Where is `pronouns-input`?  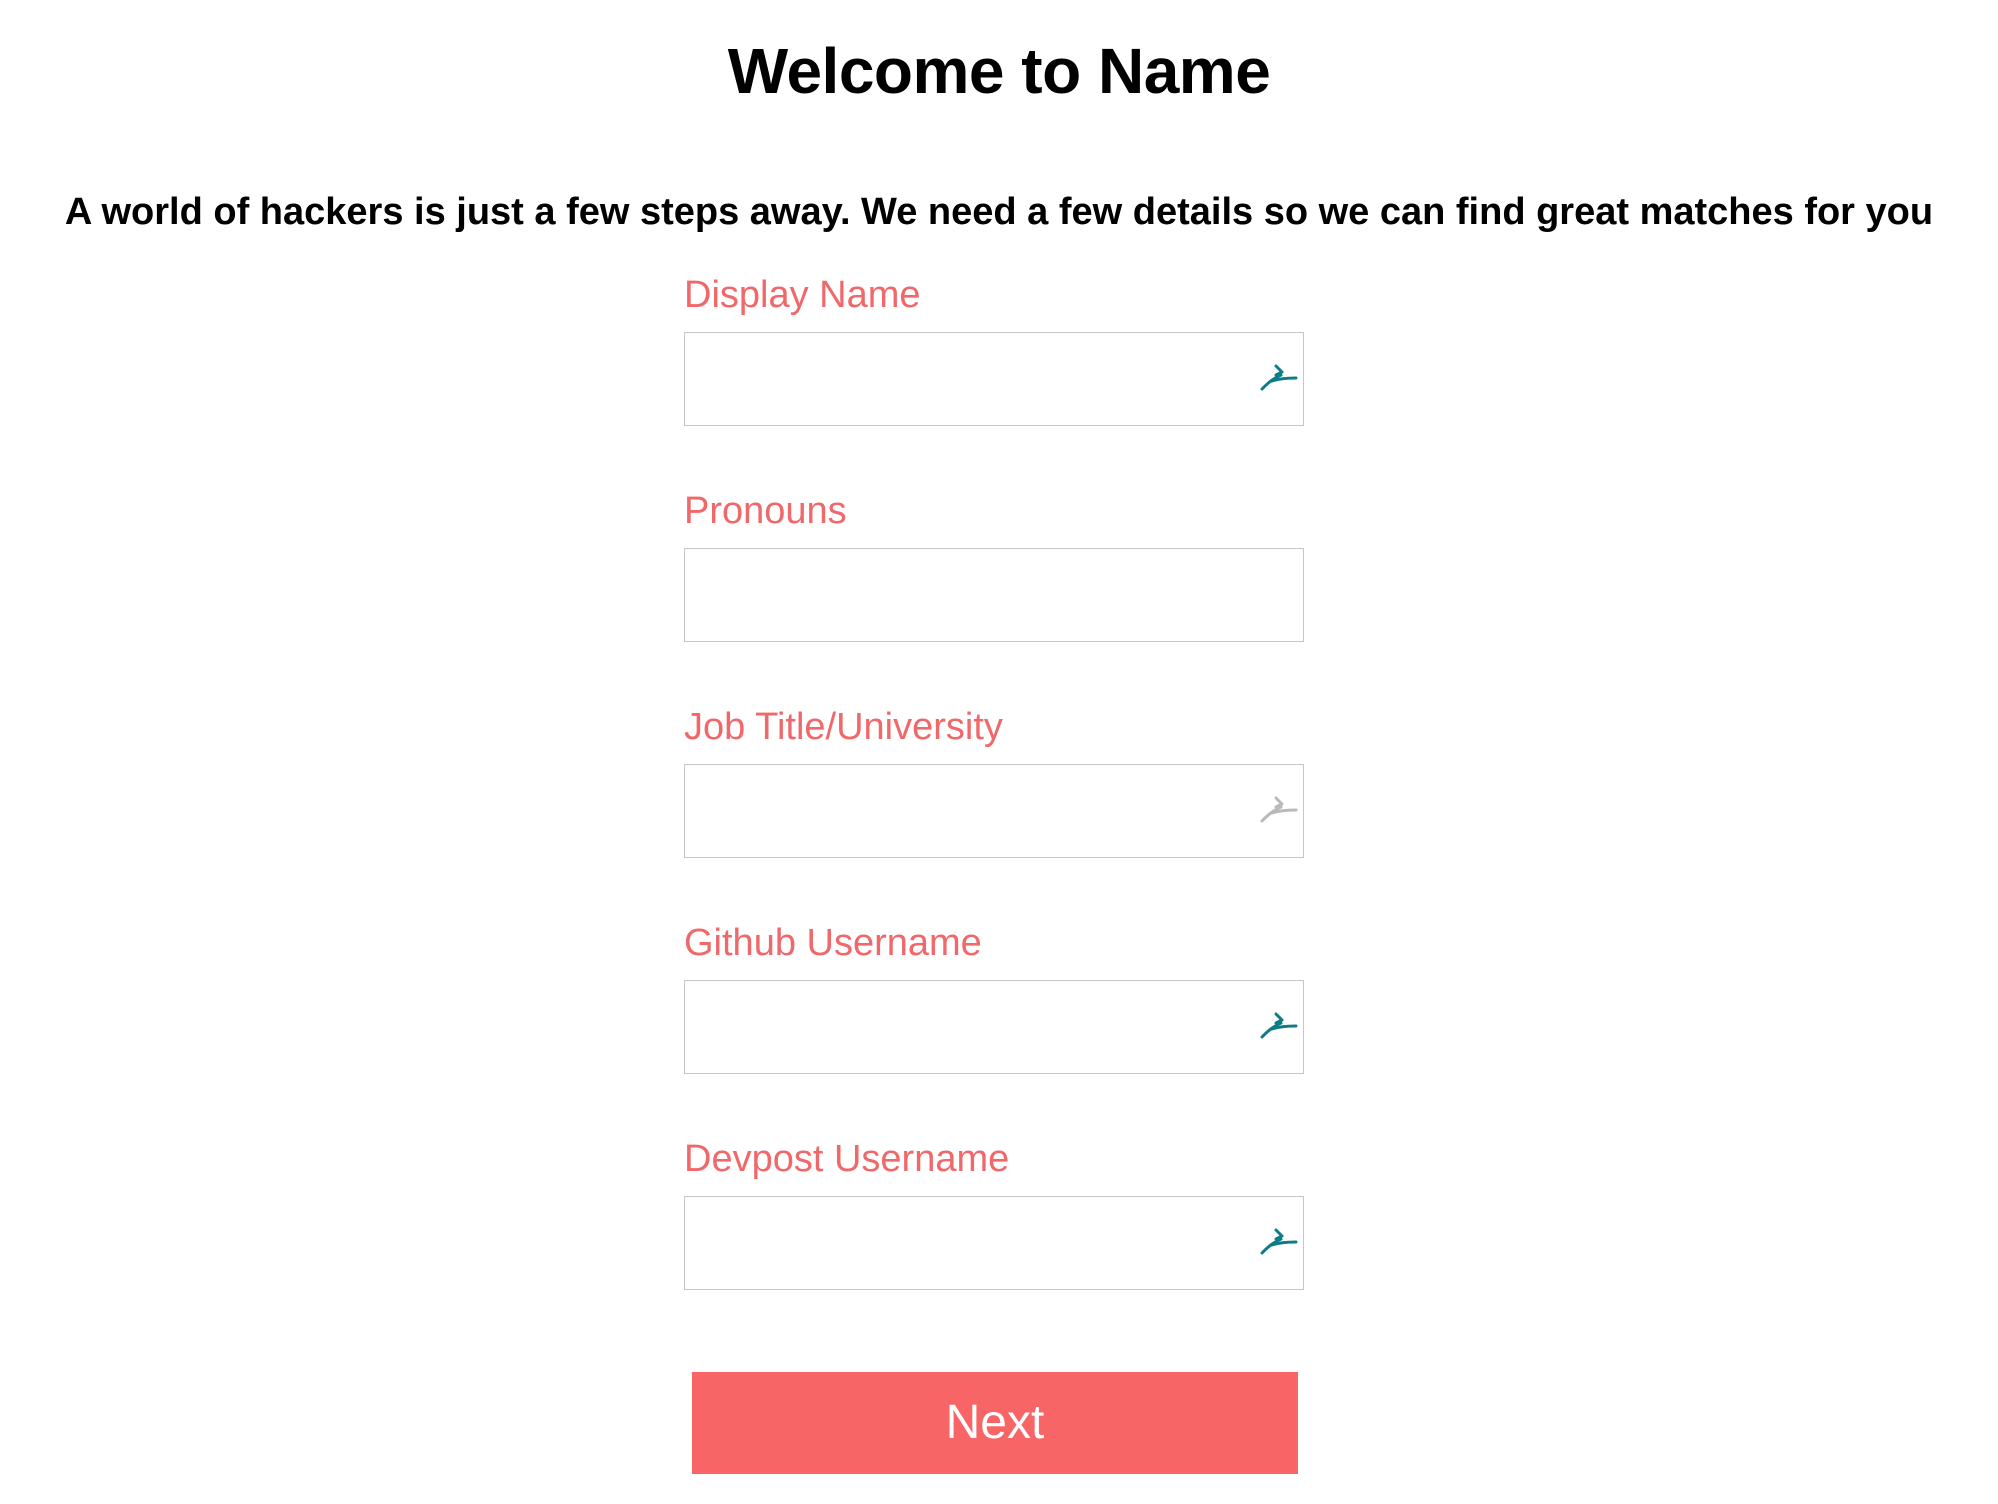 pronouns-input is located at coordinates (994, 595).